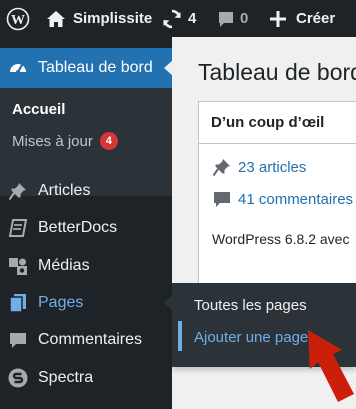 This screenshot has width=356, height=409. What do you see at coordinates (18, 228) in the screenshot?
I see `docs-icon` at bounding box center [18, 228].